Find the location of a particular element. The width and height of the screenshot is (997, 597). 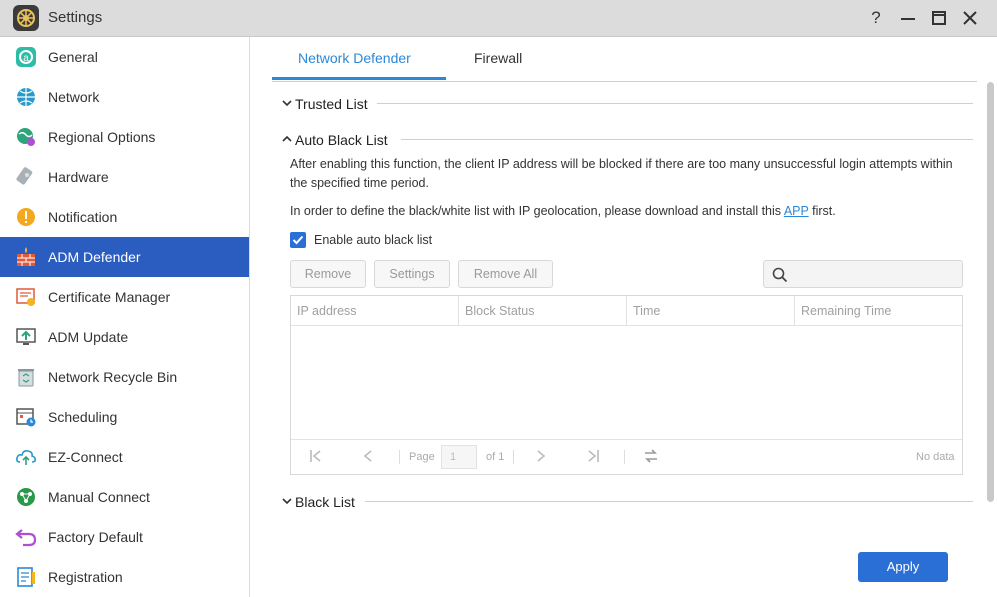

section-title: Trusted List is located at coordinates (331, 104).